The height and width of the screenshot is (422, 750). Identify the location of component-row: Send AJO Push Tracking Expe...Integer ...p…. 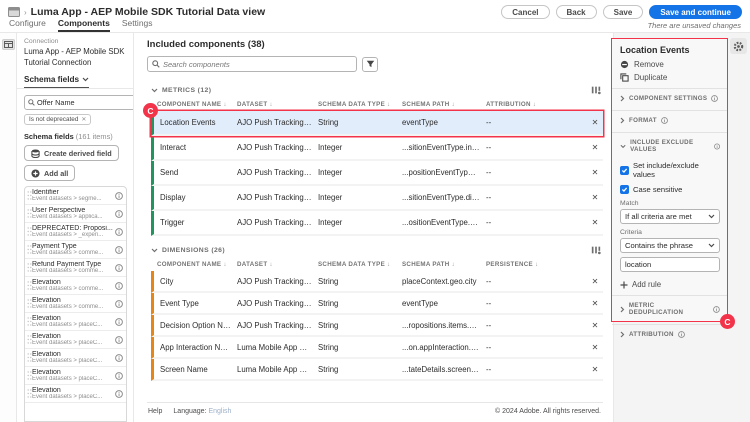
(377, 173).